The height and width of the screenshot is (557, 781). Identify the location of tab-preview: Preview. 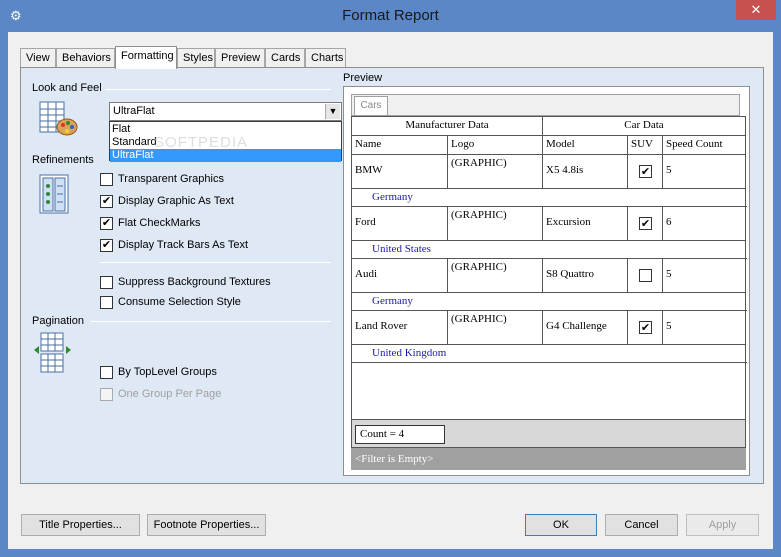
(240, 58).